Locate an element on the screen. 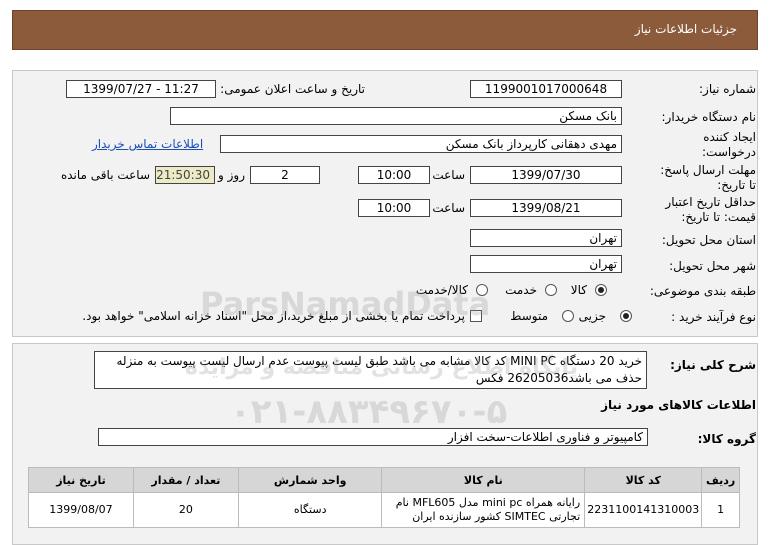  deadline-time-field: 10:00 is located at coordinates (394, 175).